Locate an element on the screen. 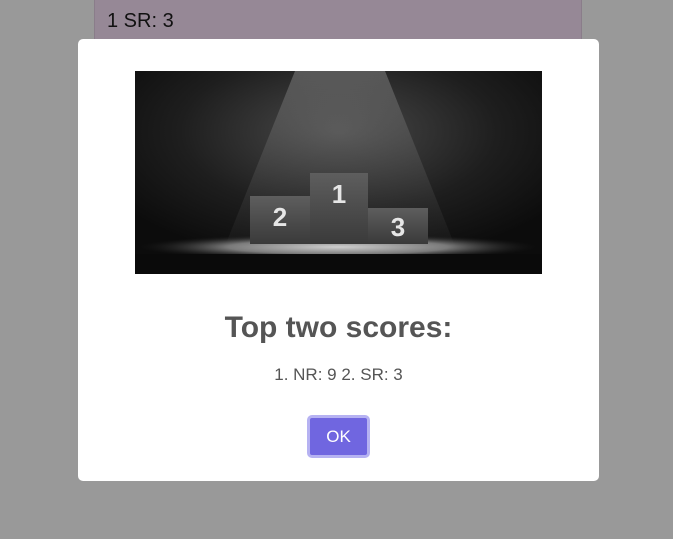  podium-number-3: 3 is located at coordinates (398, 227).